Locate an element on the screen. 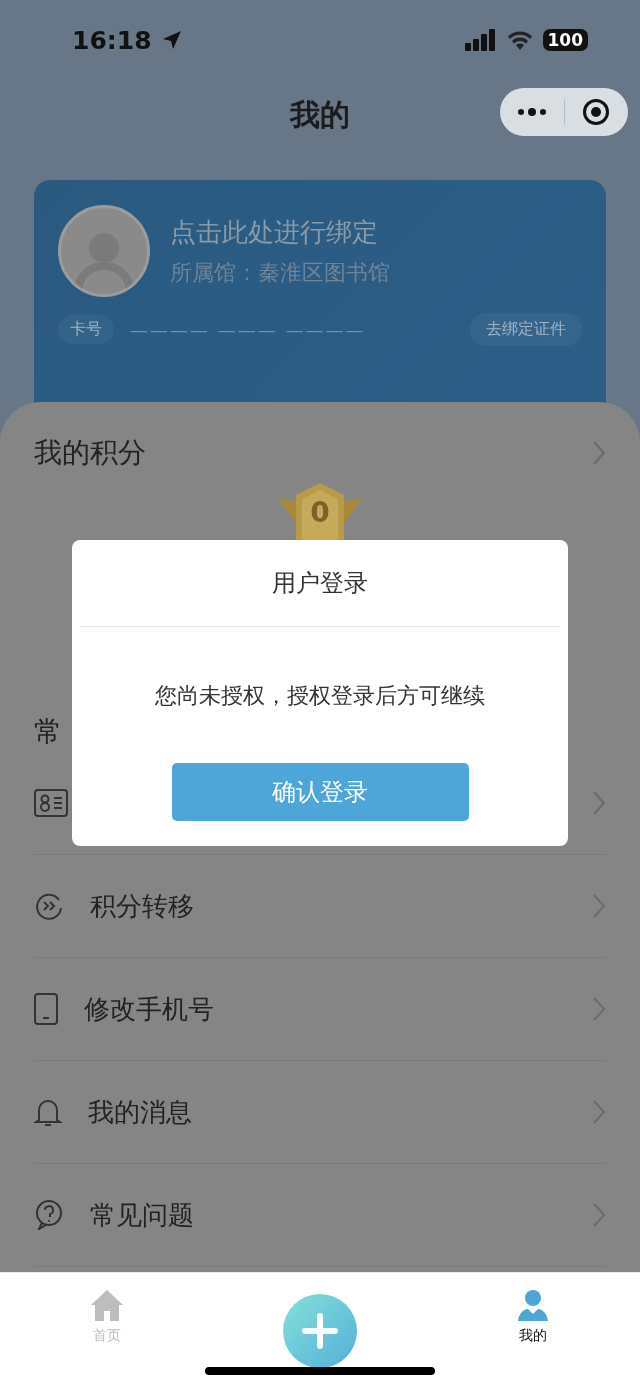 This screenshot has width=640, height=1387. home-icon is located at coordinates (106, 1305).